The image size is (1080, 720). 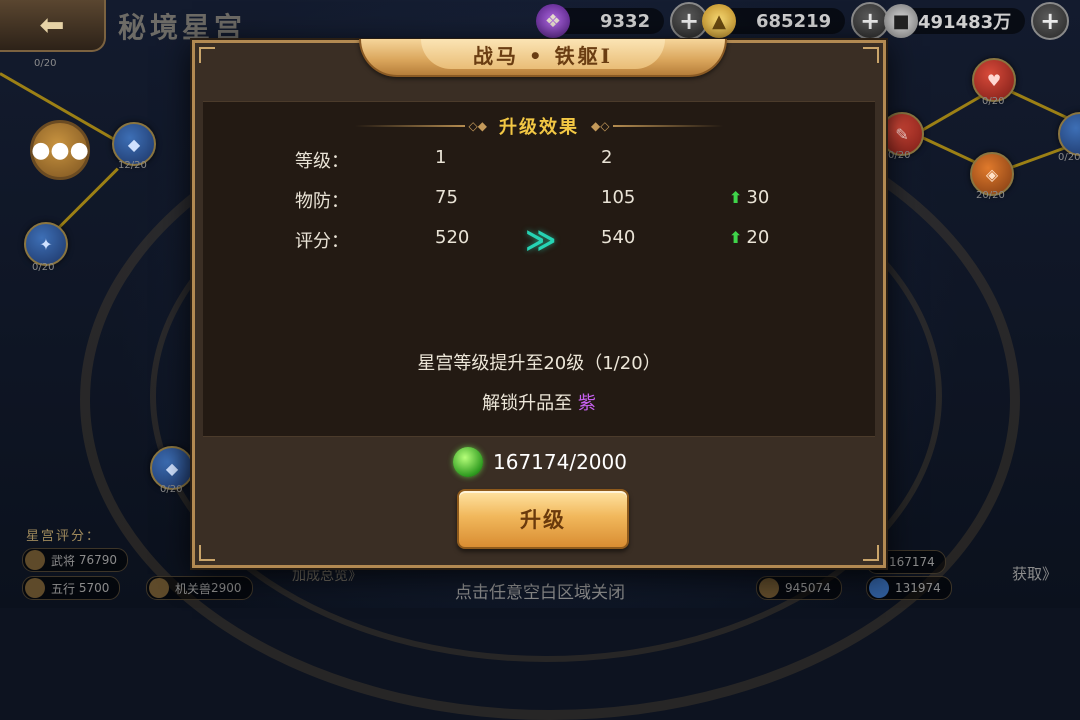 I want to click on unlock-prefix: 解锁升品至, so click(x=527, y=403).